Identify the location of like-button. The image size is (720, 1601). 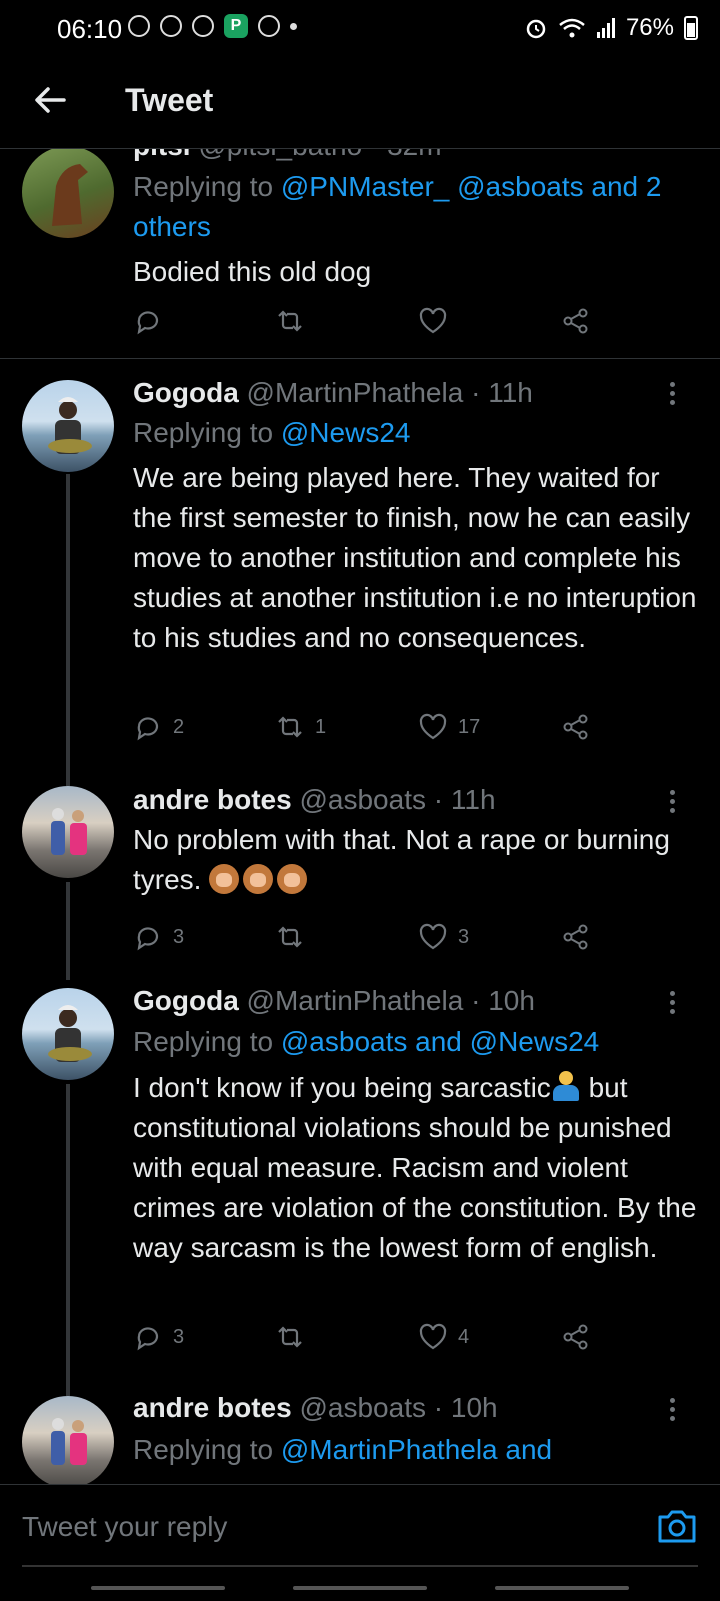
(433, 321).